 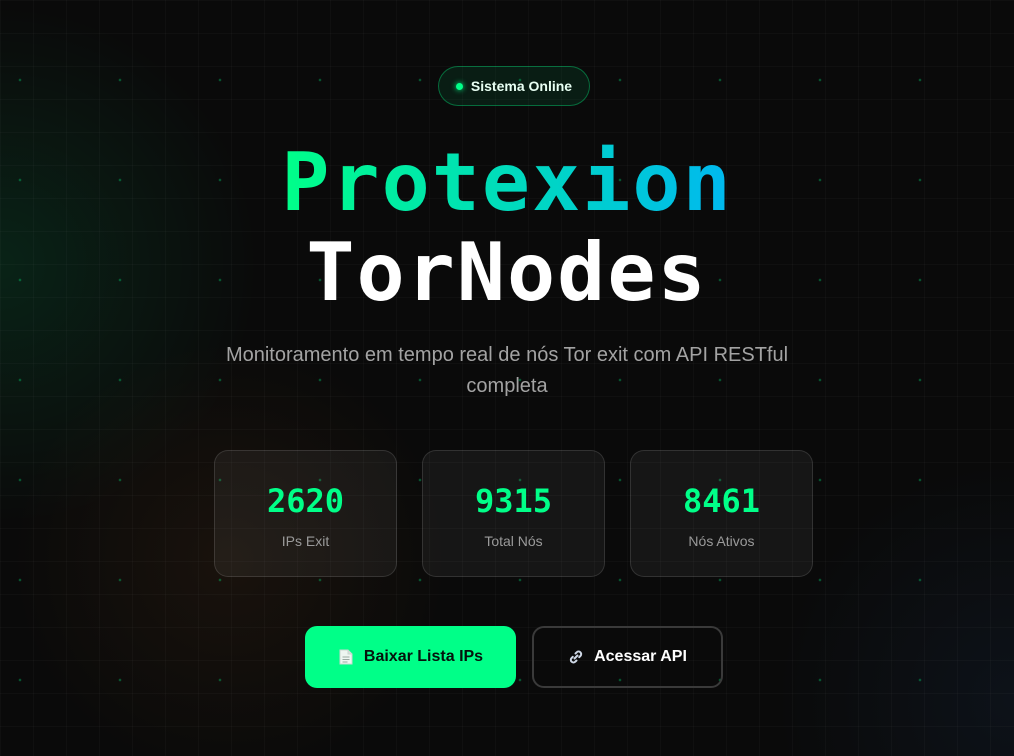 I want to click on api-button-label: Acessar API, so click(x=640, y=656).